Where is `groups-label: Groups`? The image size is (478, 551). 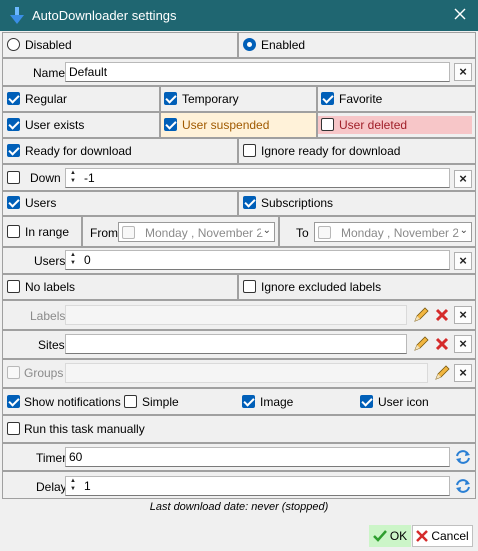 groups-label: Groups is located at coordinates (44, 373).